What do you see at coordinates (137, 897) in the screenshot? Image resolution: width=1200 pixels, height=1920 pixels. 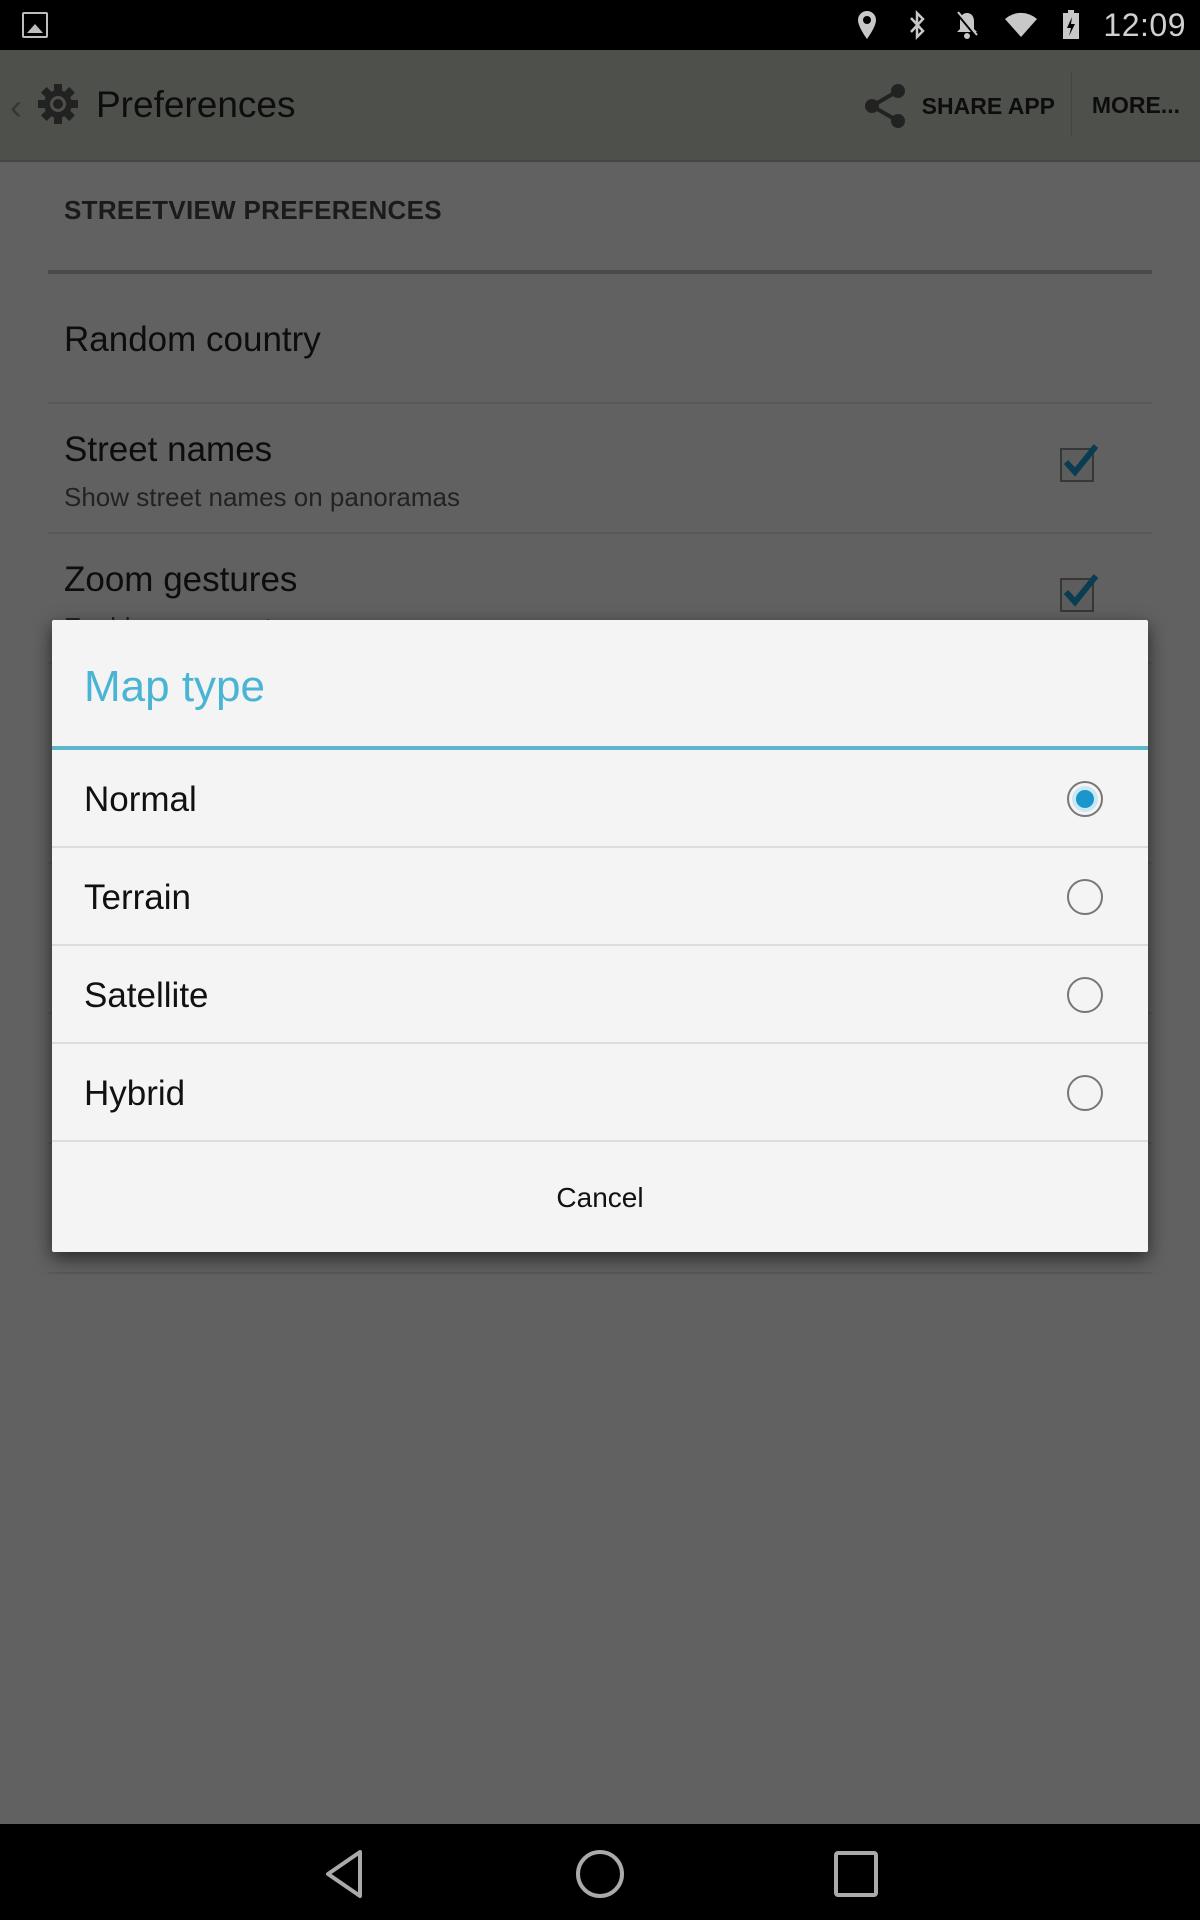 I see `option-label: Terrain` at bounding box center [137, 897].